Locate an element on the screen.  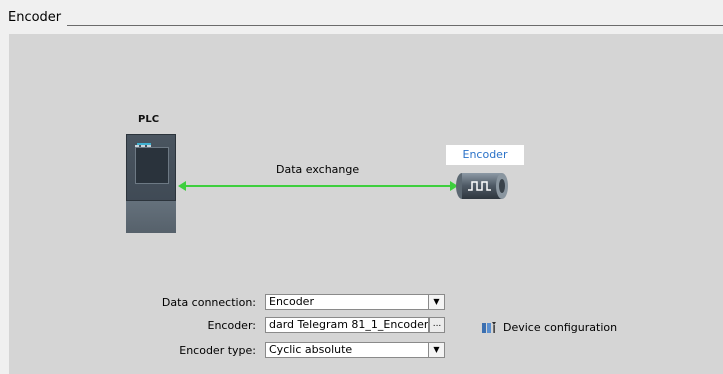
encoder-label: Encoder: is located at coordinates (232, 325).